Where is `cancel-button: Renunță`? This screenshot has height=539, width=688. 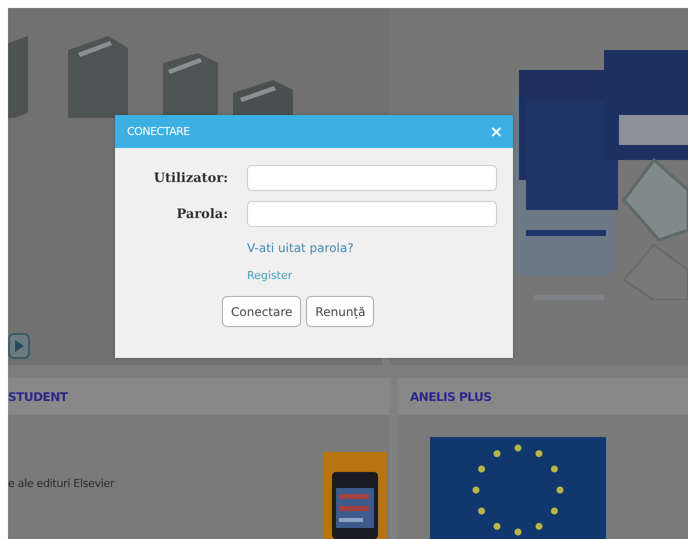 cancel-button: Renunță is located at coordinates (340, 311).